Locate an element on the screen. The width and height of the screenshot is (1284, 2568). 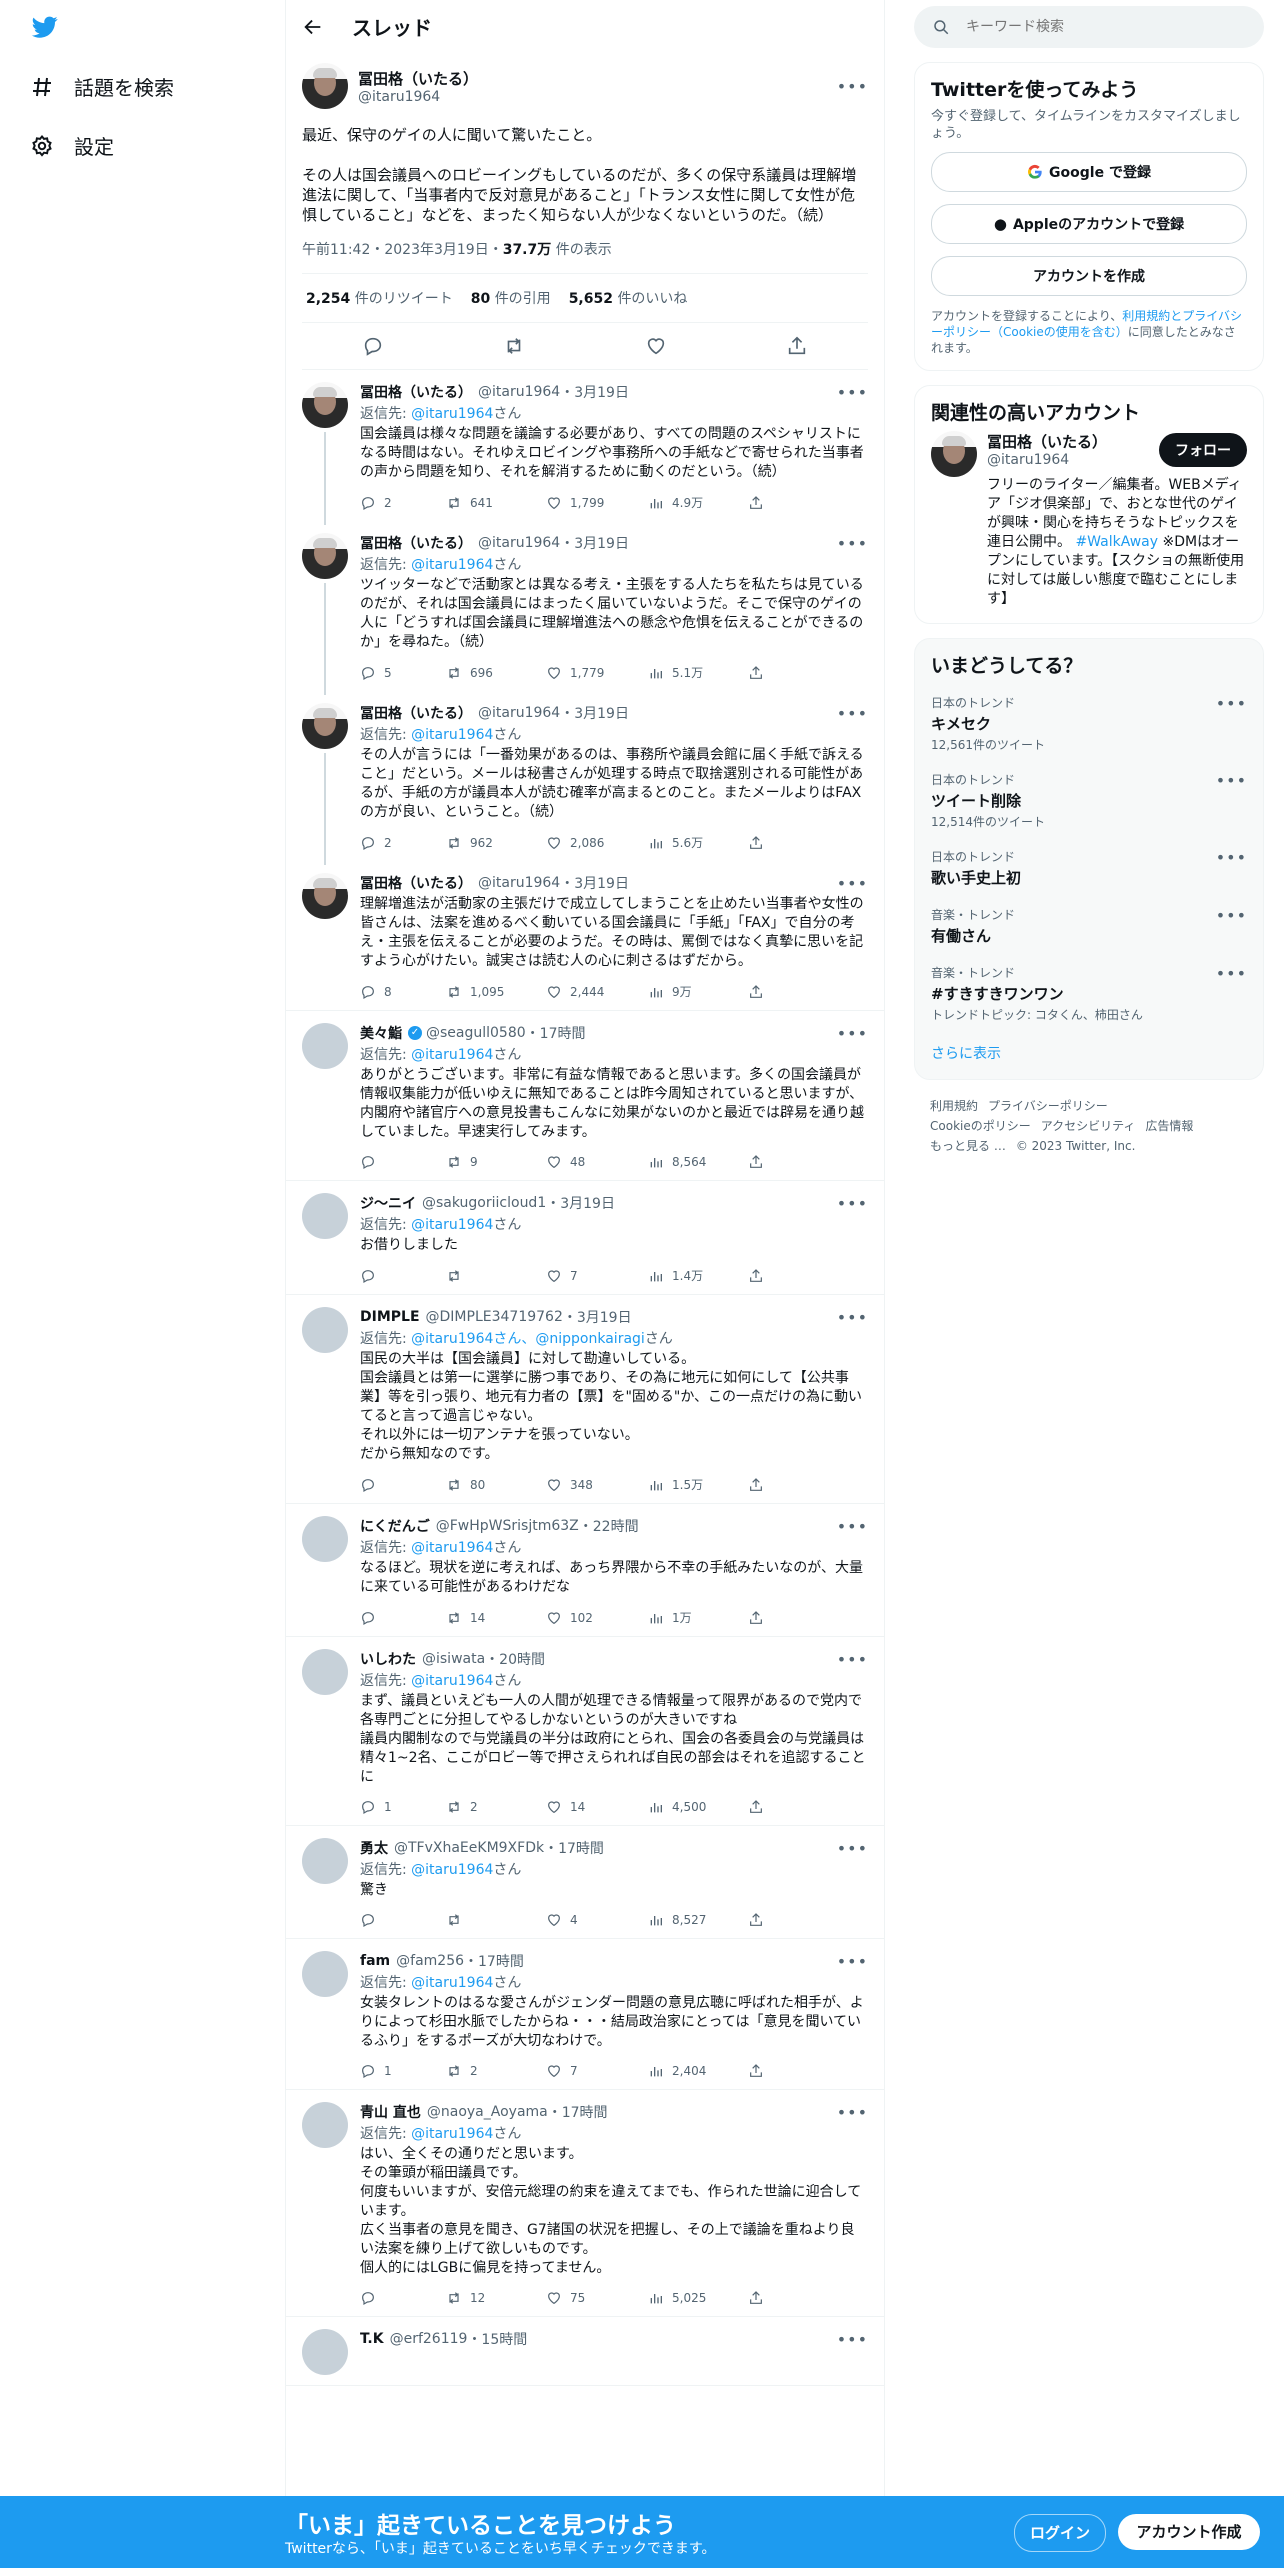
apple-signup-button: ● Appleのアカウントで登録 is located at coordinates (1089, 224).